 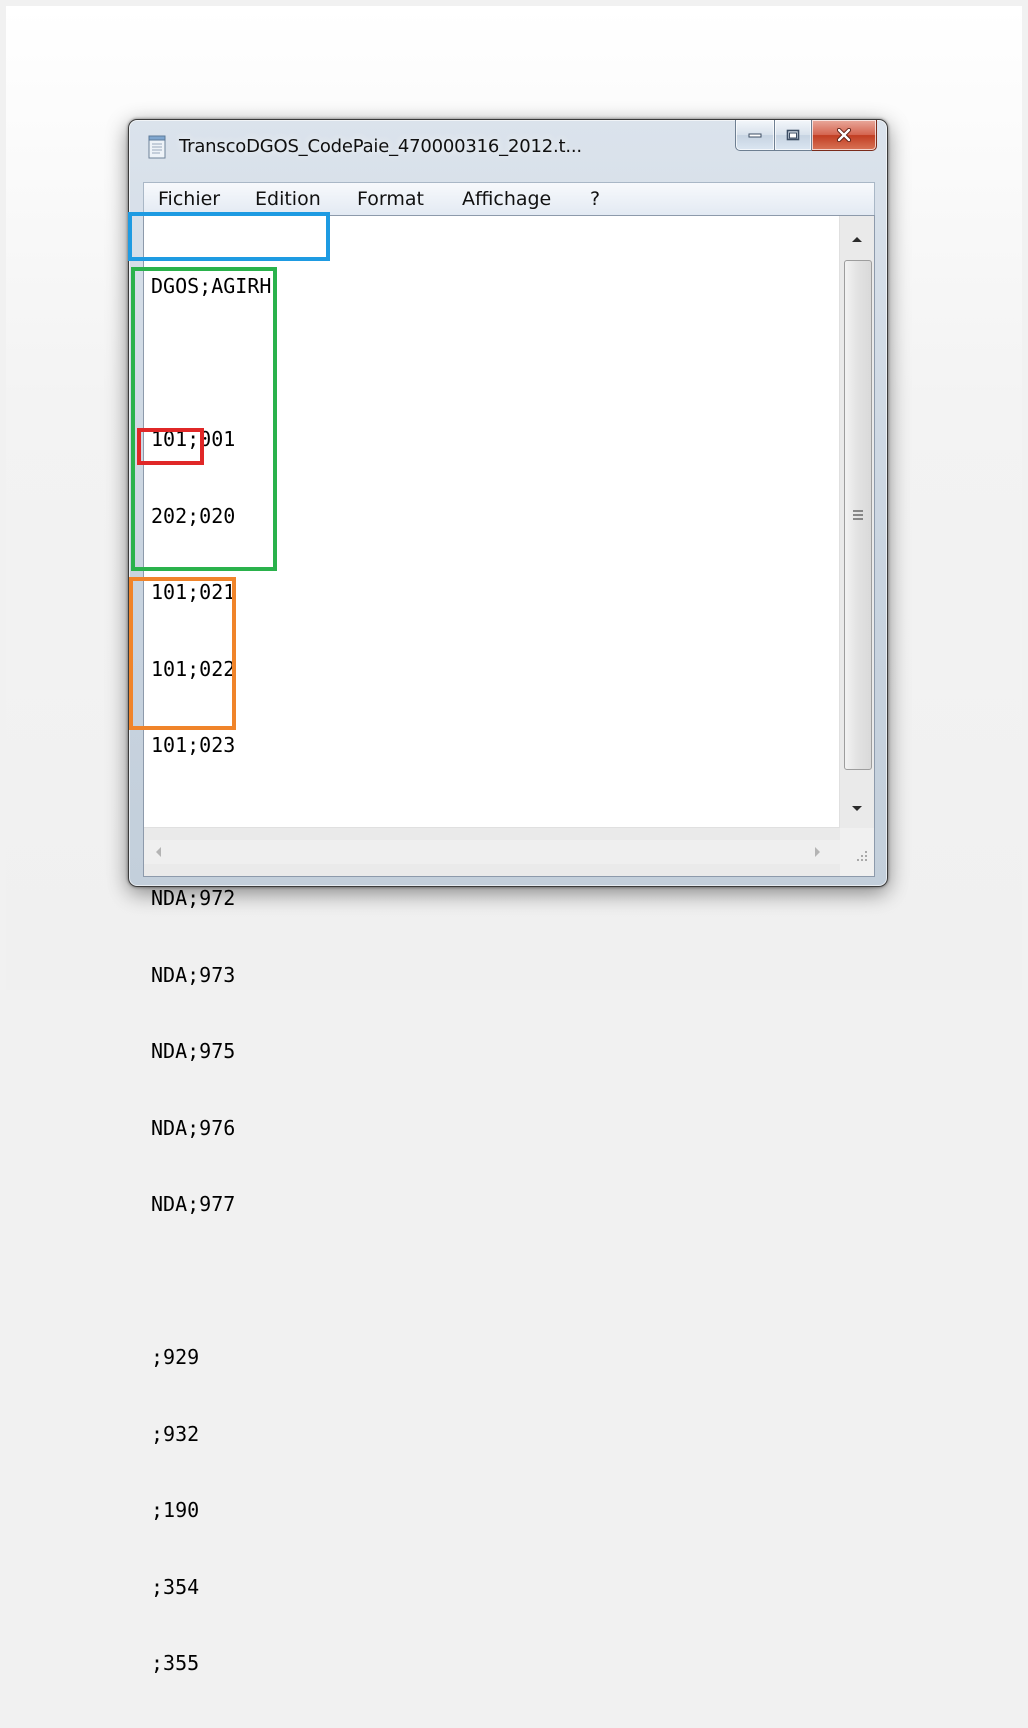 I want to click on menu-help: ?, so click(x=595, y=199).